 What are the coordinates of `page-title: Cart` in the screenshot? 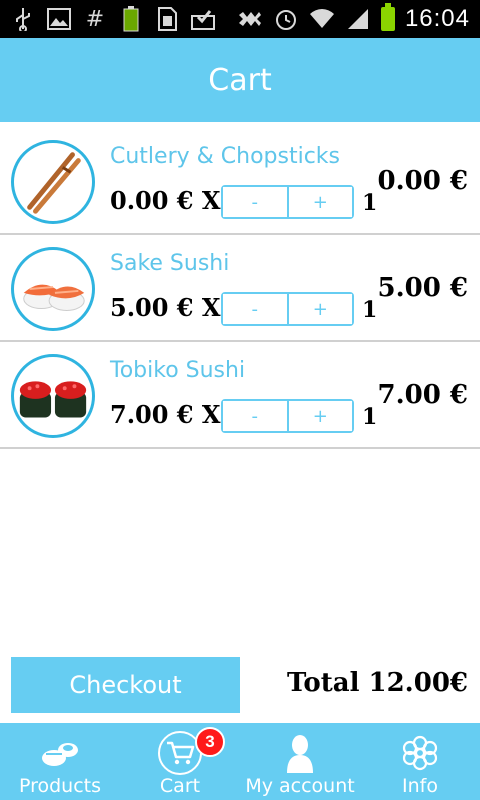 It's located at (240, 80).